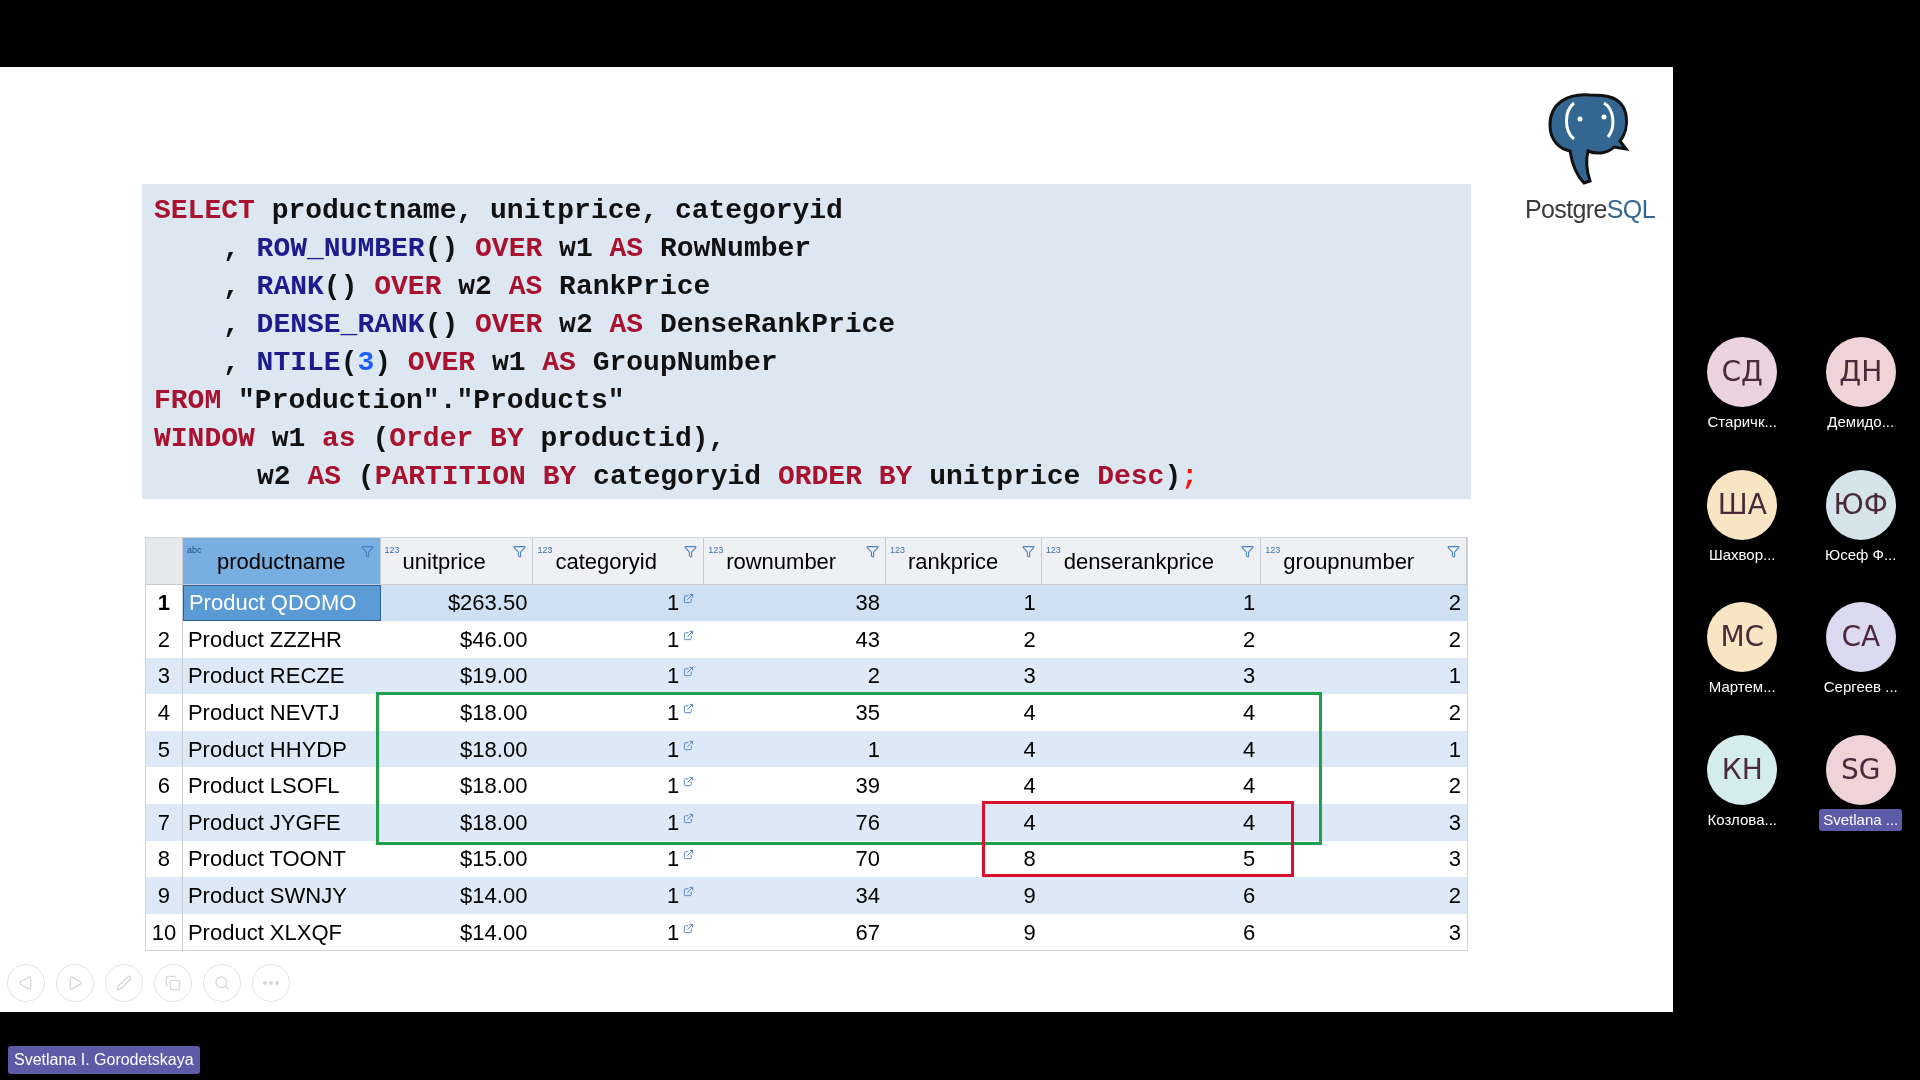 The height and width of the screenshot is (1080, 1920). I want to click on table-cell: Product QDOMO, so click(281, 603).